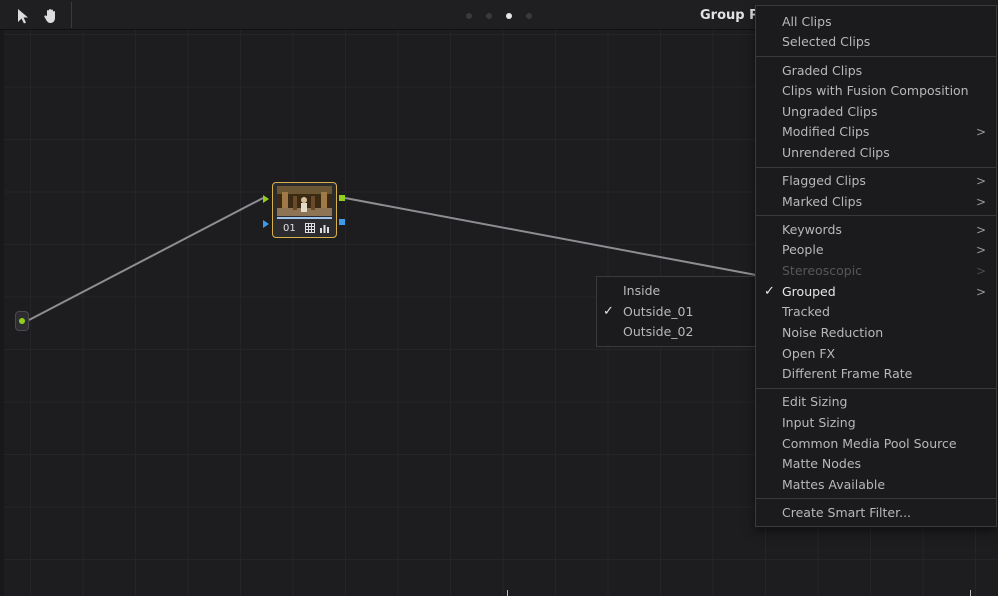 The image size is (998, 596). What do you see at coordinates (676, 291) in the screenshot?
I see `submenu-item-inside: Inside` at bounding box center [676, 291].